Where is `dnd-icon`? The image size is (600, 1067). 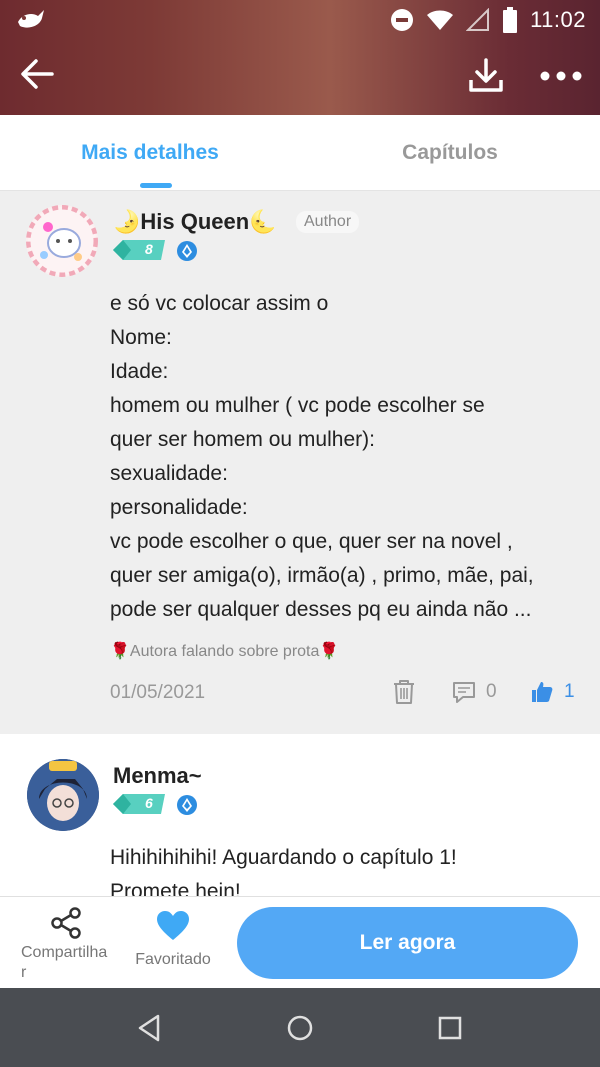
dnd-icon is located at coordinates (402, 20).